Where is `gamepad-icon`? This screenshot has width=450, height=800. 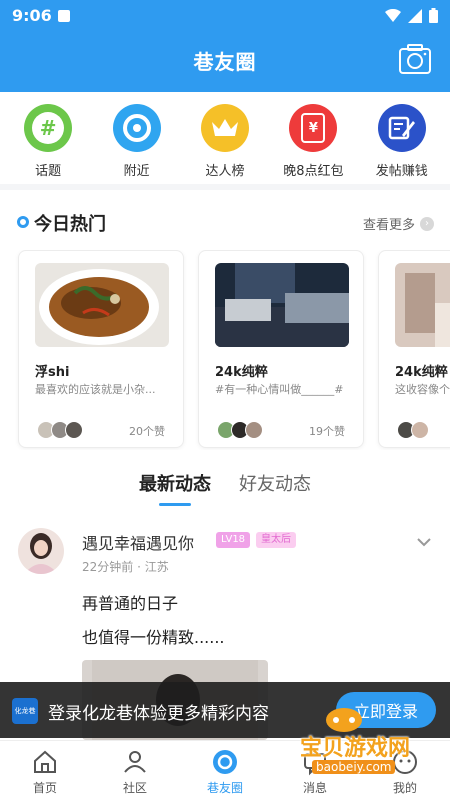 gamepad-icon is located at coordinates (344, 720).